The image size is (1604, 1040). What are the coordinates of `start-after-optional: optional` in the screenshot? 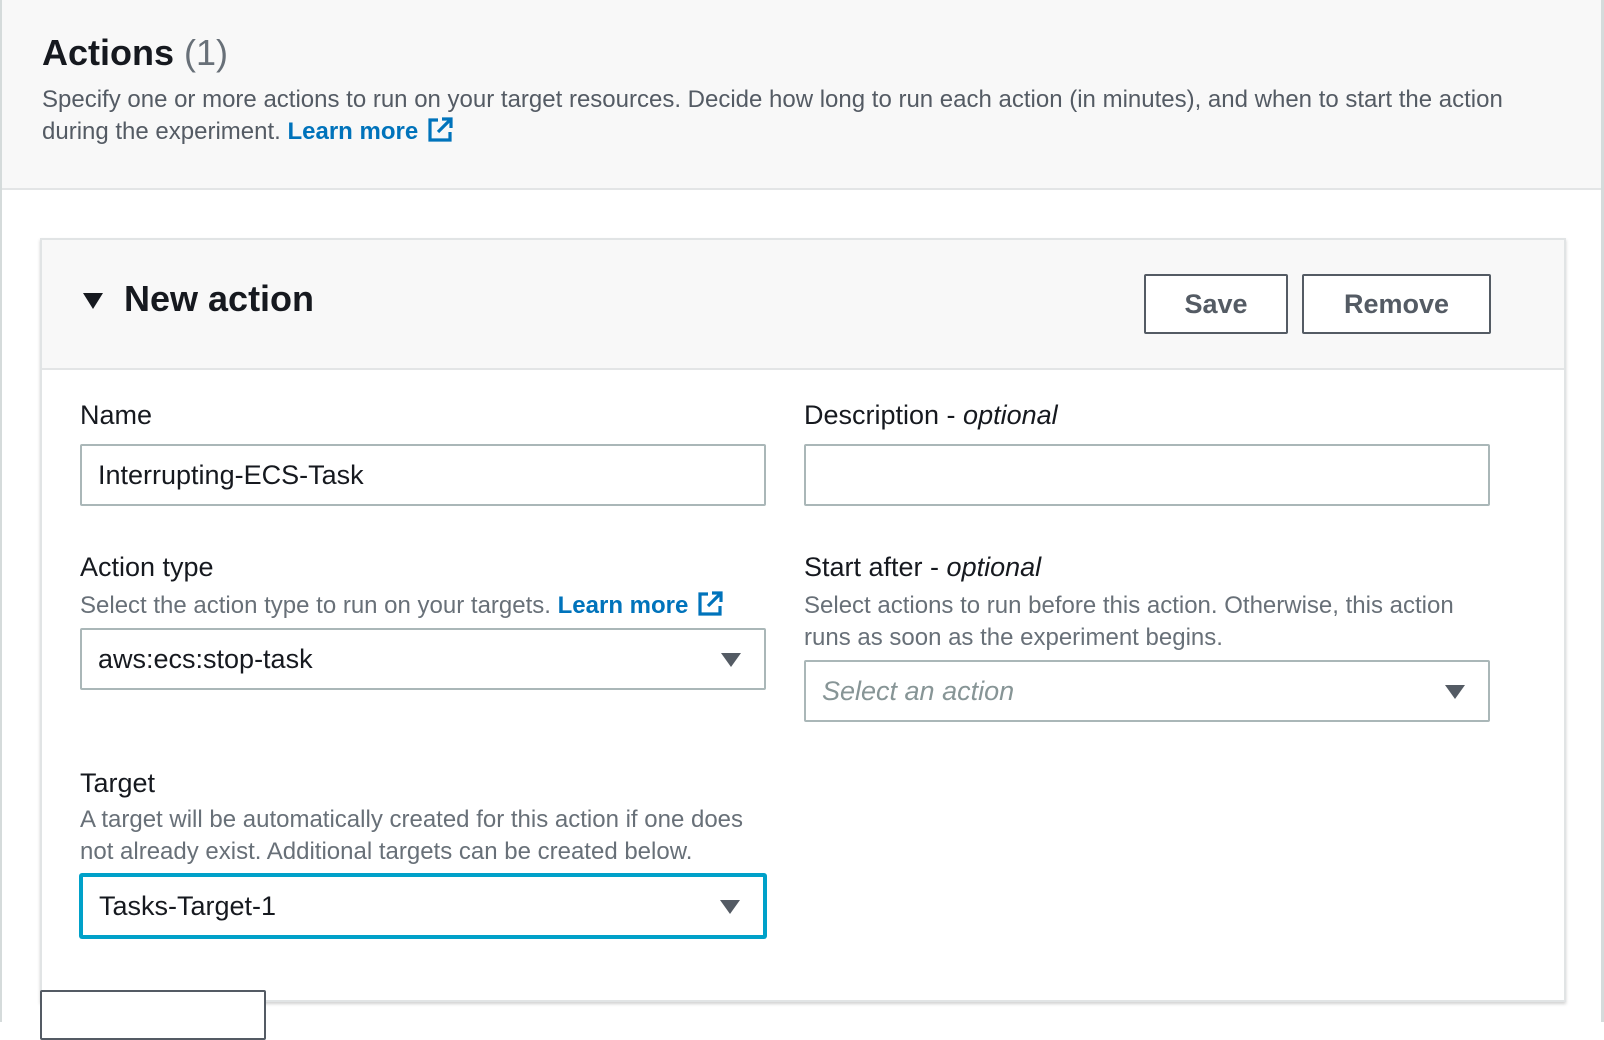 It's located at (994, 567).